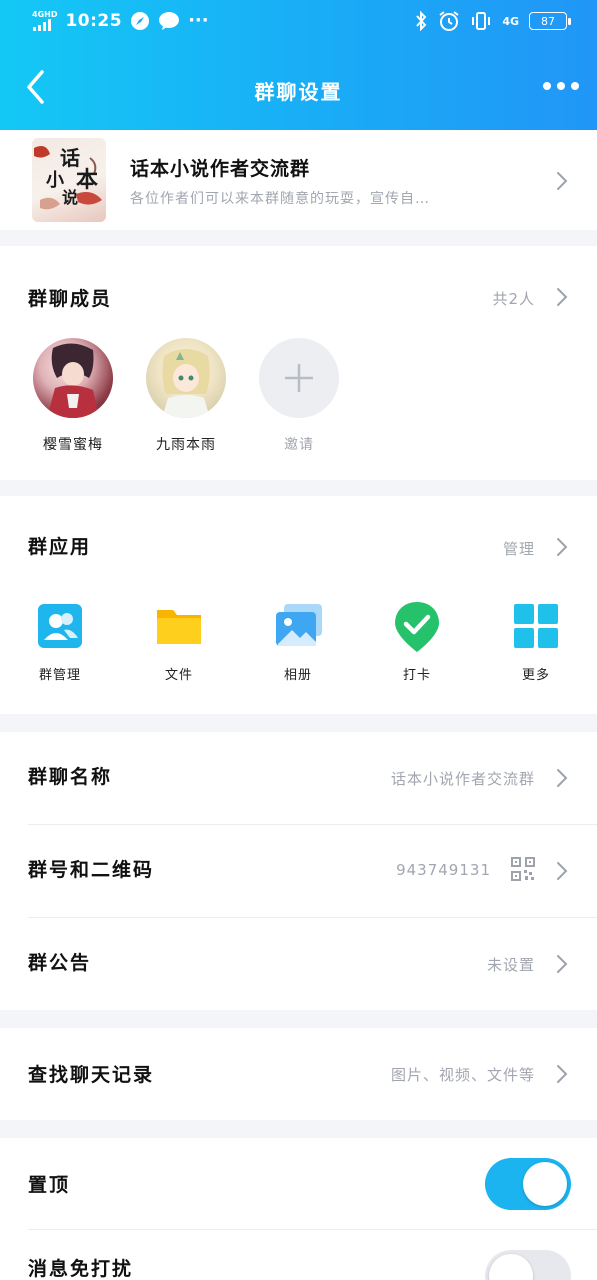 The image size is (597, 1280). Describe the element at coordinates (87, 180) in the screenshot. I see `avatar-char-3: 本` at that location.